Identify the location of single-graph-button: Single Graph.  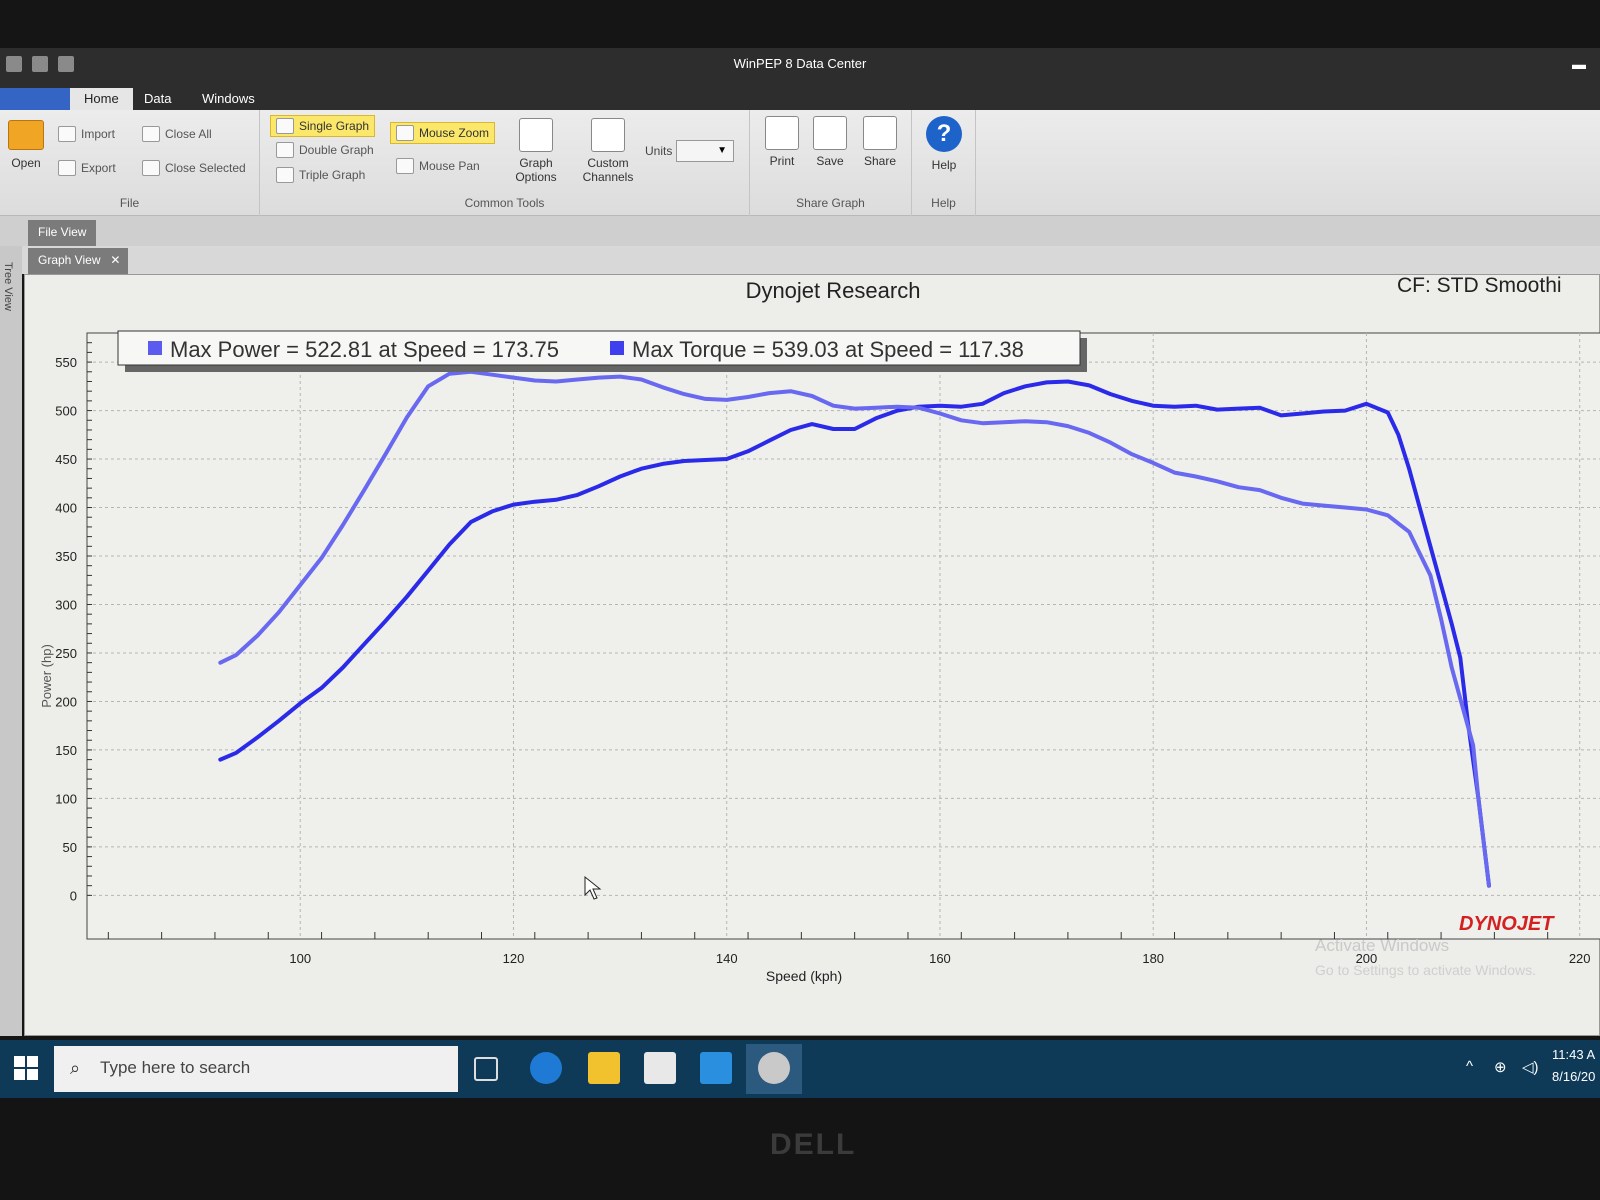
(323, 126).